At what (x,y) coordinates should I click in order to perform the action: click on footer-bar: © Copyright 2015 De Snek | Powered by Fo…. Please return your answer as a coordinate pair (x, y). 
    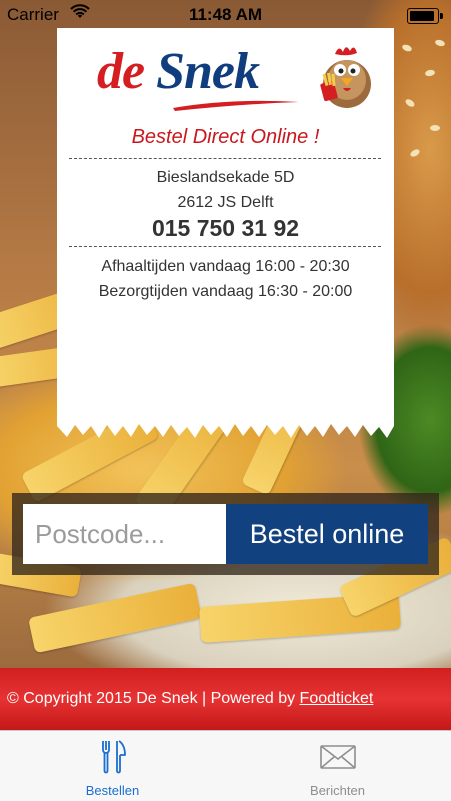
    Looking at the image, I should click on (225, 699).